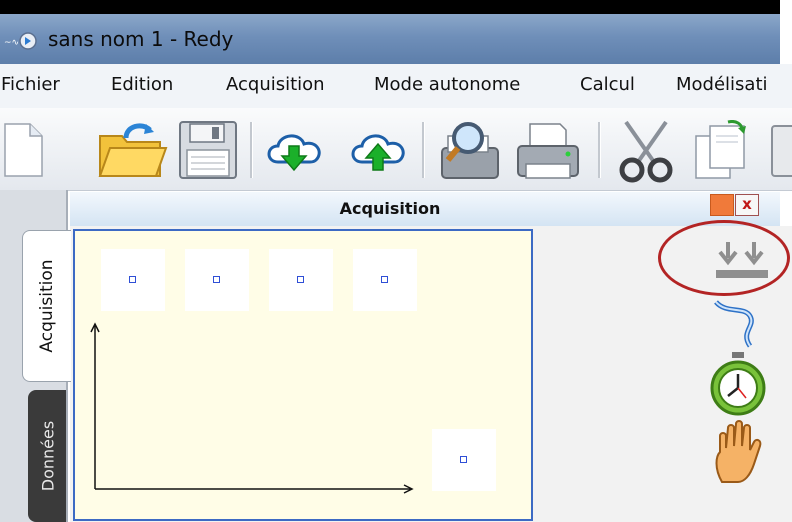 The height and width of the screenshot is (522, 792). I want to click on cloud-download-icon, so click(295, 150).